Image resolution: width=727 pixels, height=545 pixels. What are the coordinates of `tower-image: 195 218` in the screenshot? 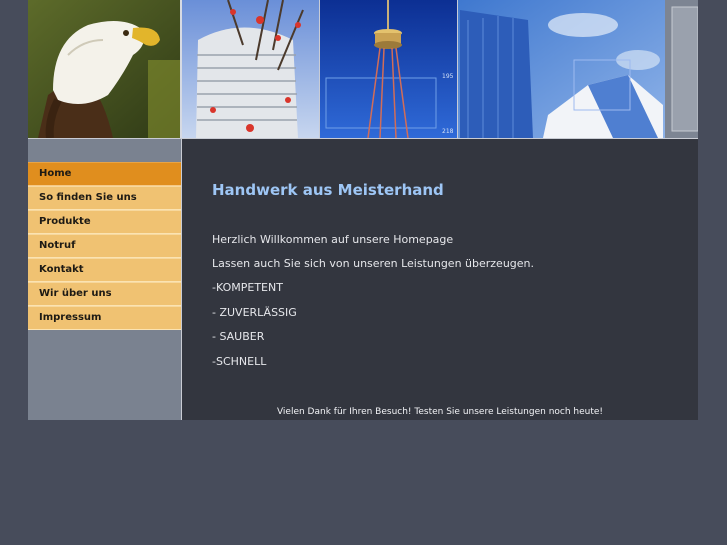 It's located at (388, 69).